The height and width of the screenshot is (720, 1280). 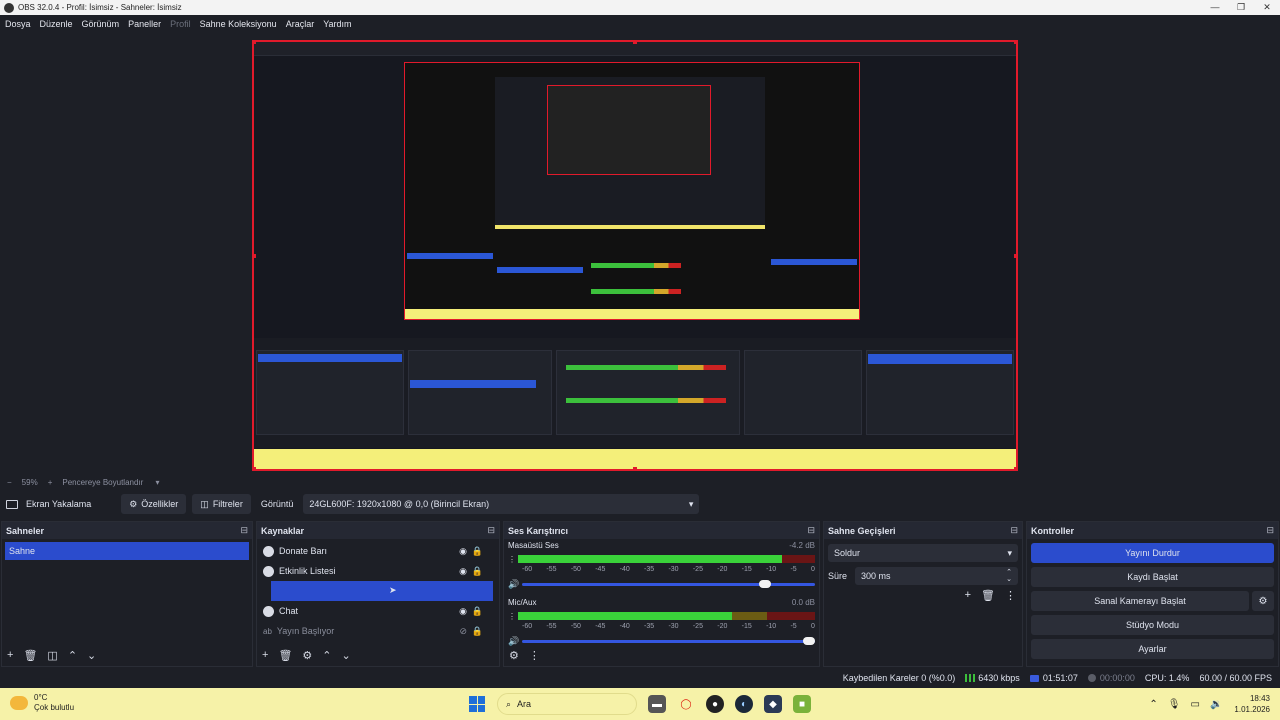 I want to click on clock: 18:43 1.01.2026, so click(x=1252, y=704).